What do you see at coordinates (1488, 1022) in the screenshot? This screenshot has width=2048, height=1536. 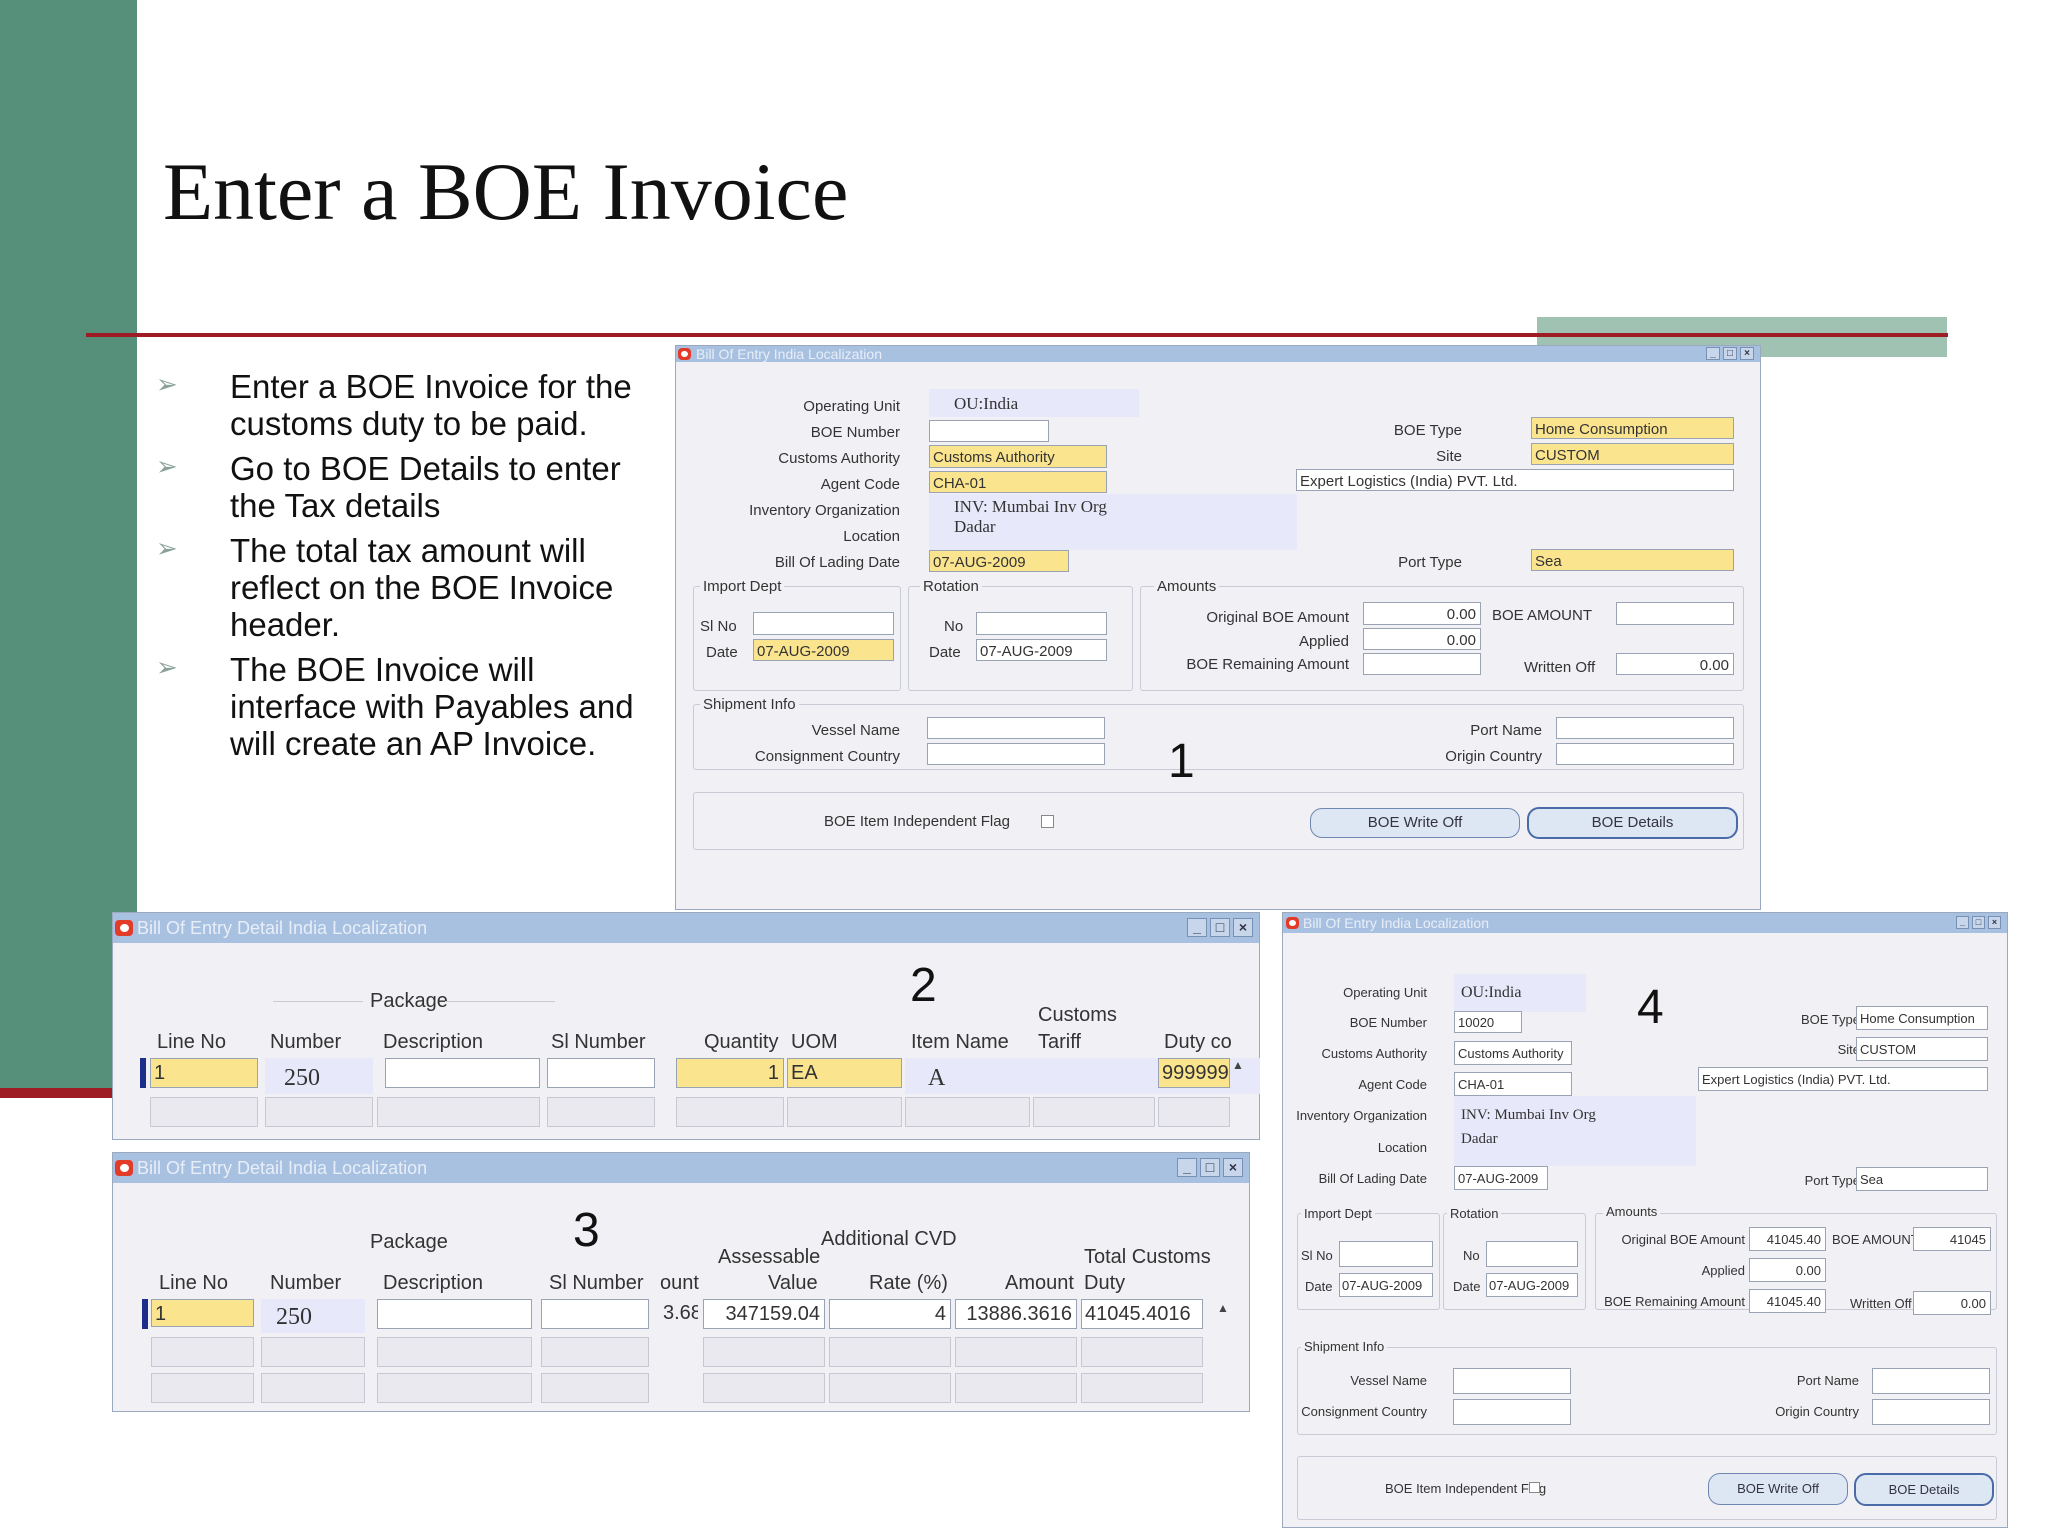 I see `boe-number-field: 10020` at bounding box center [1488, 1022].